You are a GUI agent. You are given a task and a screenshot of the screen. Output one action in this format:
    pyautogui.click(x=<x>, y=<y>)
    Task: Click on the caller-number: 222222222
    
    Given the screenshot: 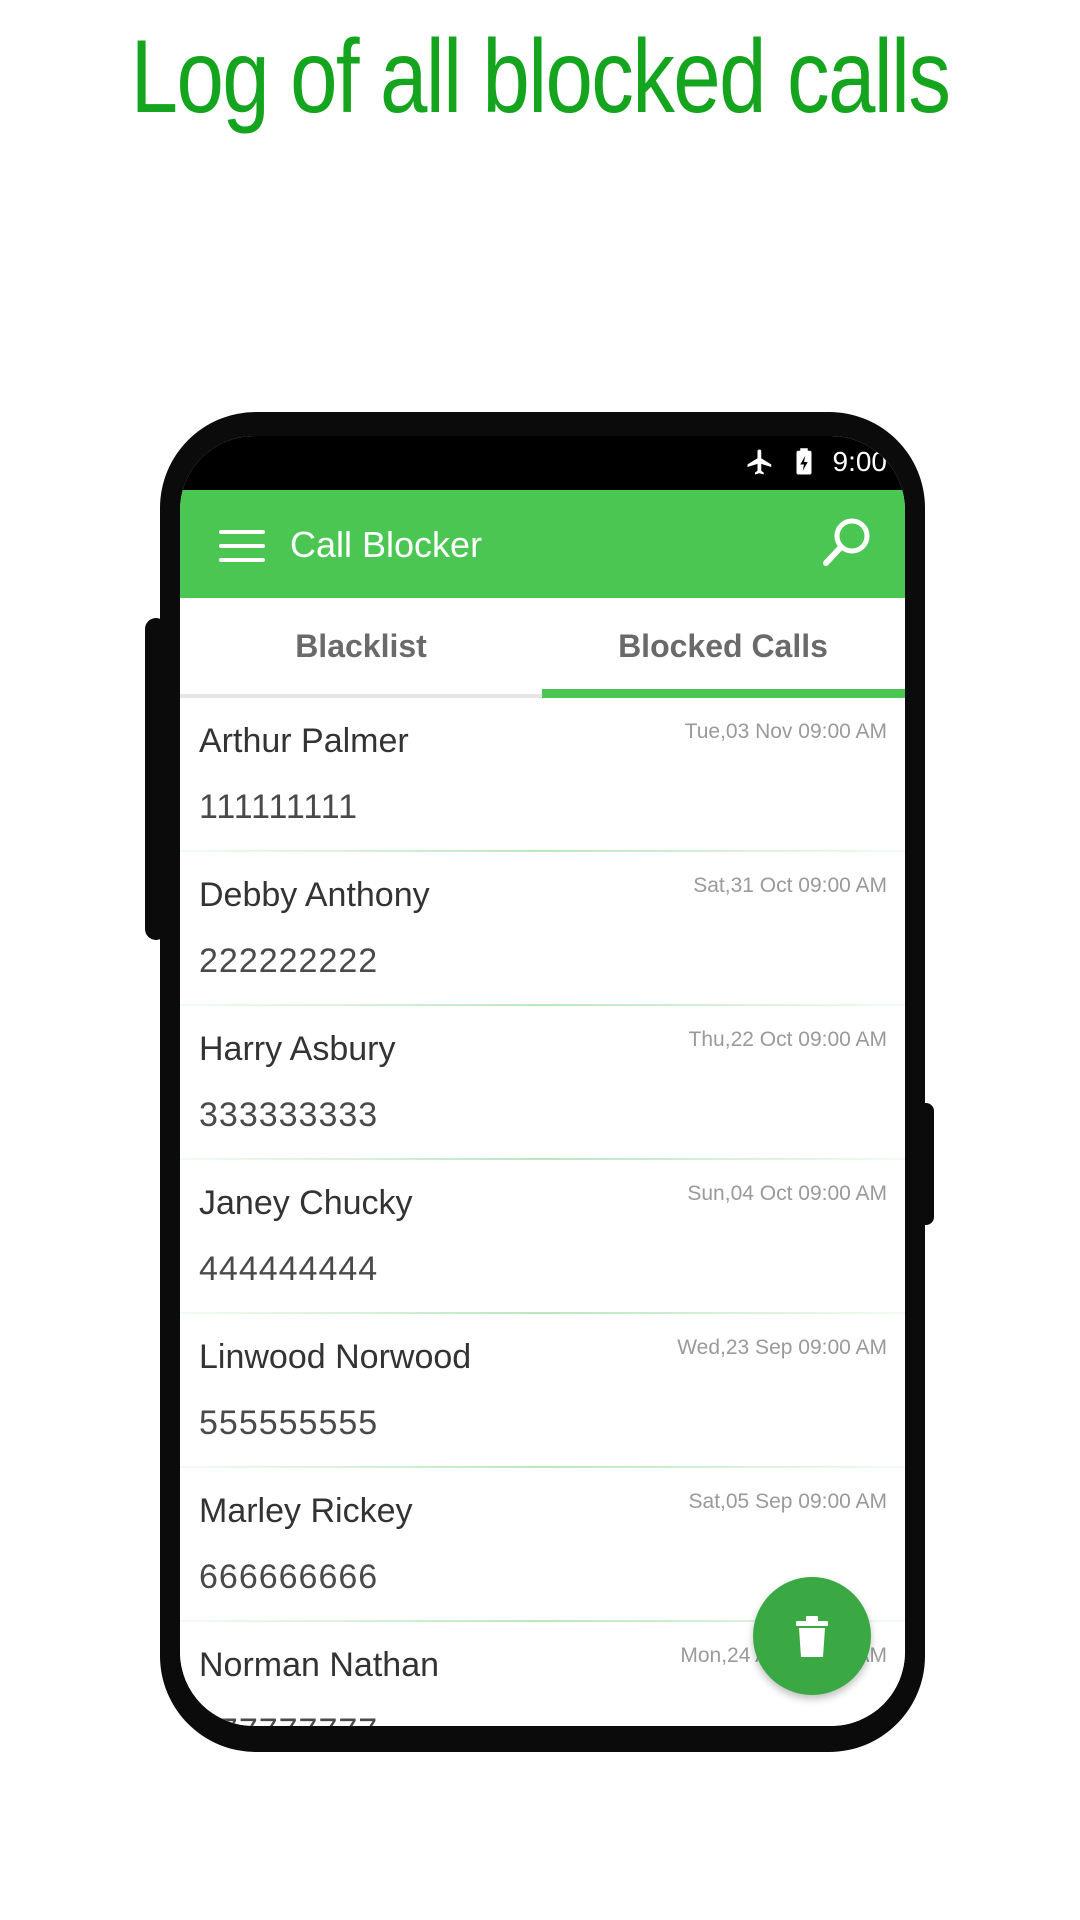 What is the action you would take?
    pyautogui.click(x=289, y=961)
    